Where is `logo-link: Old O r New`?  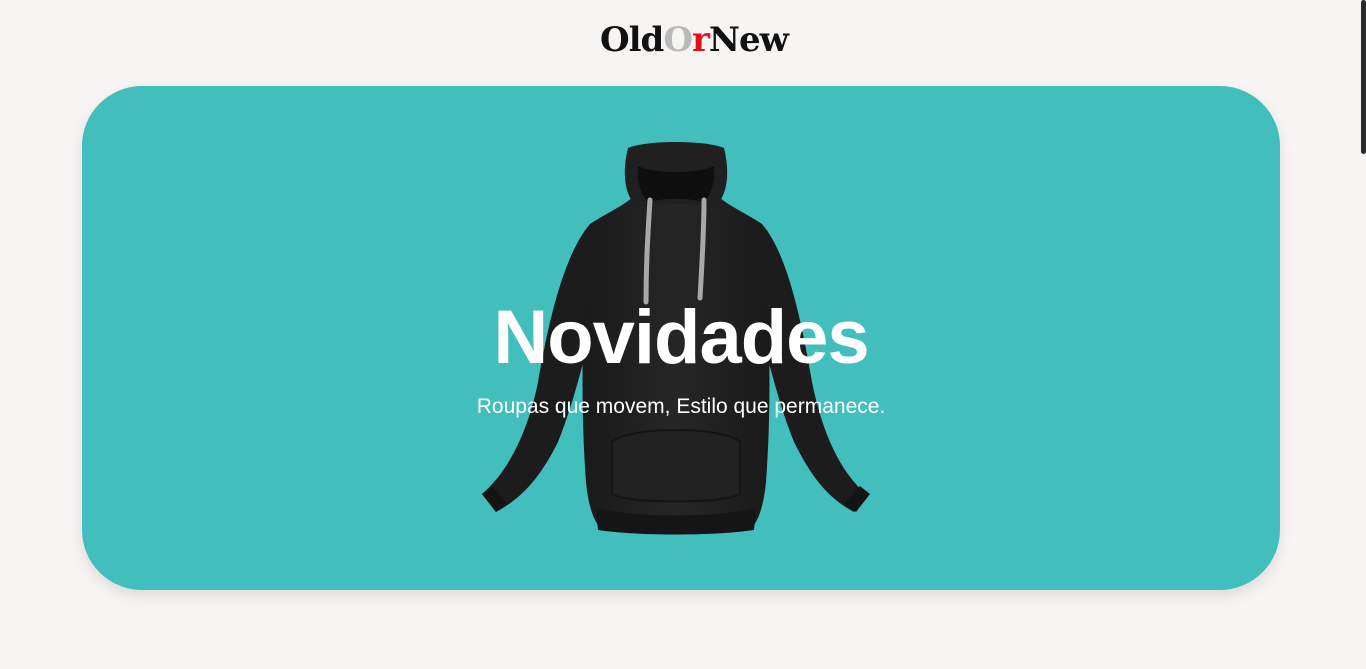
logo-link: Old O r New is located at coordinates (694, 40).